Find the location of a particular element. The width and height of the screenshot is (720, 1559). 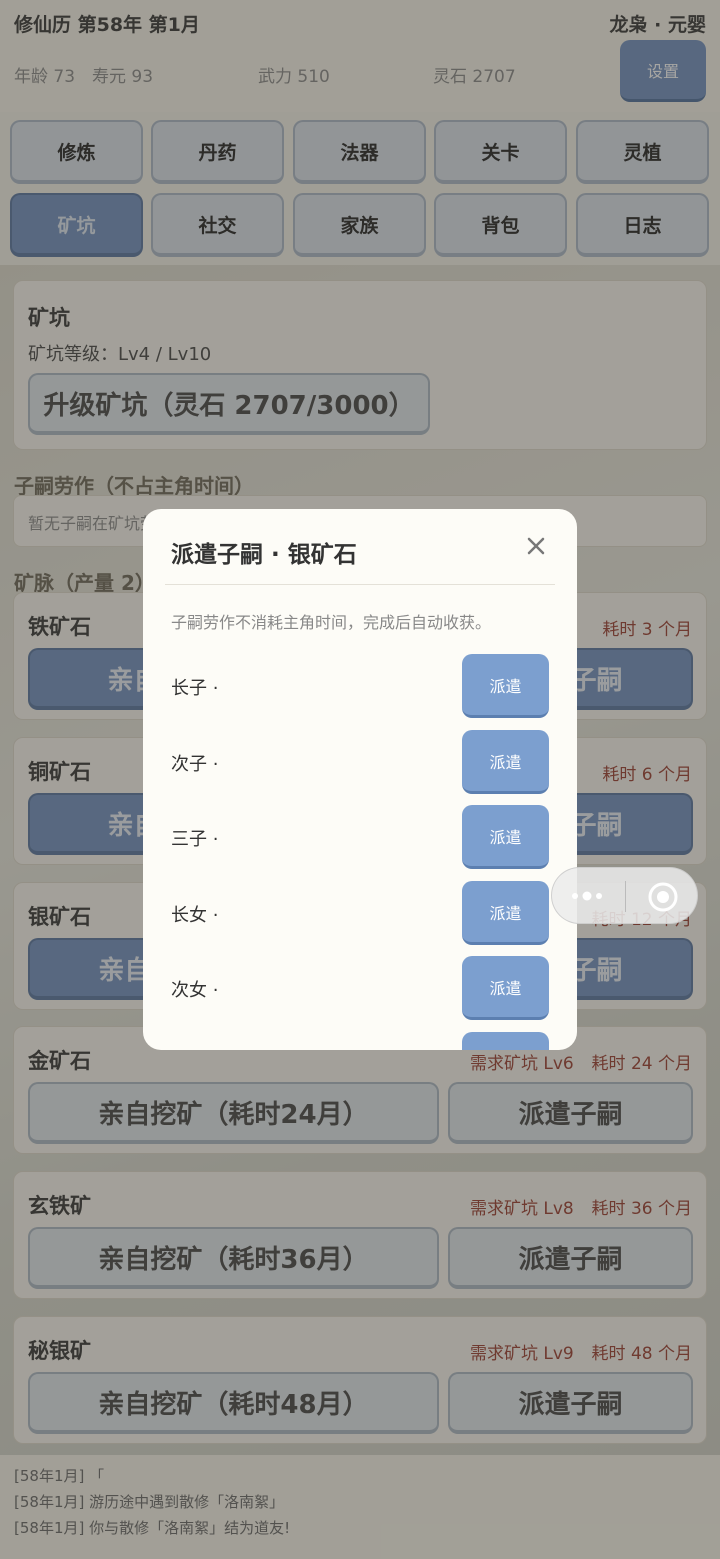

miniprogram-capsule is located at coordinates (624, 895).